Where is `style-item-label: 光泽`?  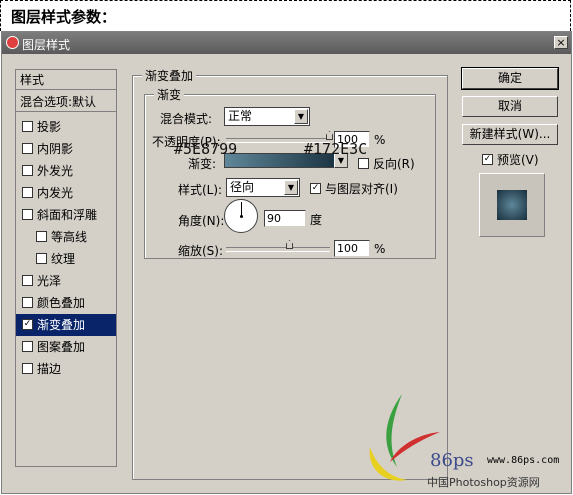
style-item-label: 光泽 is located at coordinates (49, 281).